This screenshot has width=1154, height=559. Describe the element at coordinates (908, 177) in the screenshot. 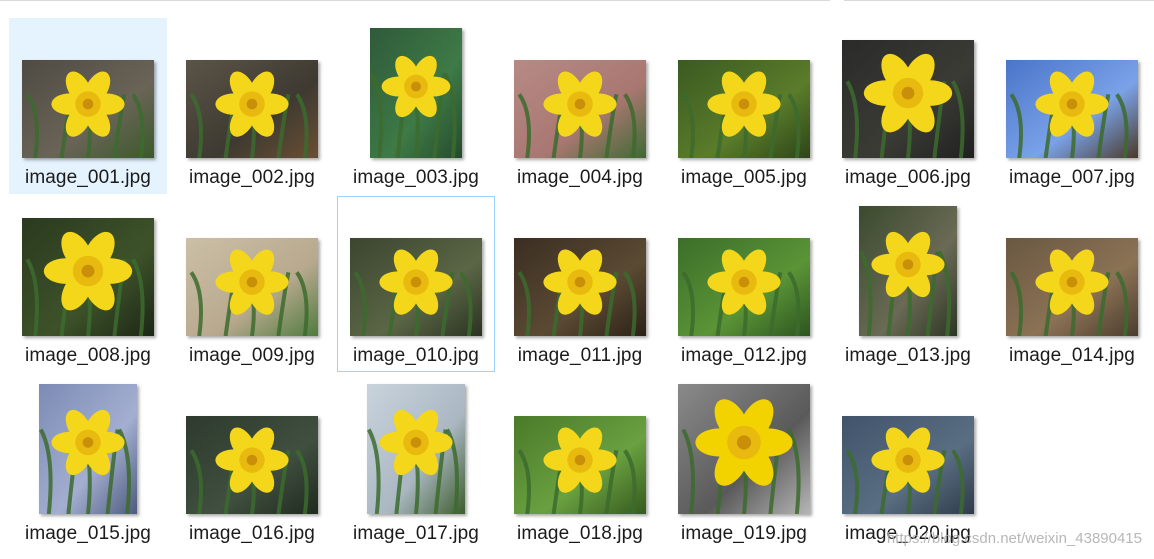

I see `file-name-label: image_006.jpg` at that location.